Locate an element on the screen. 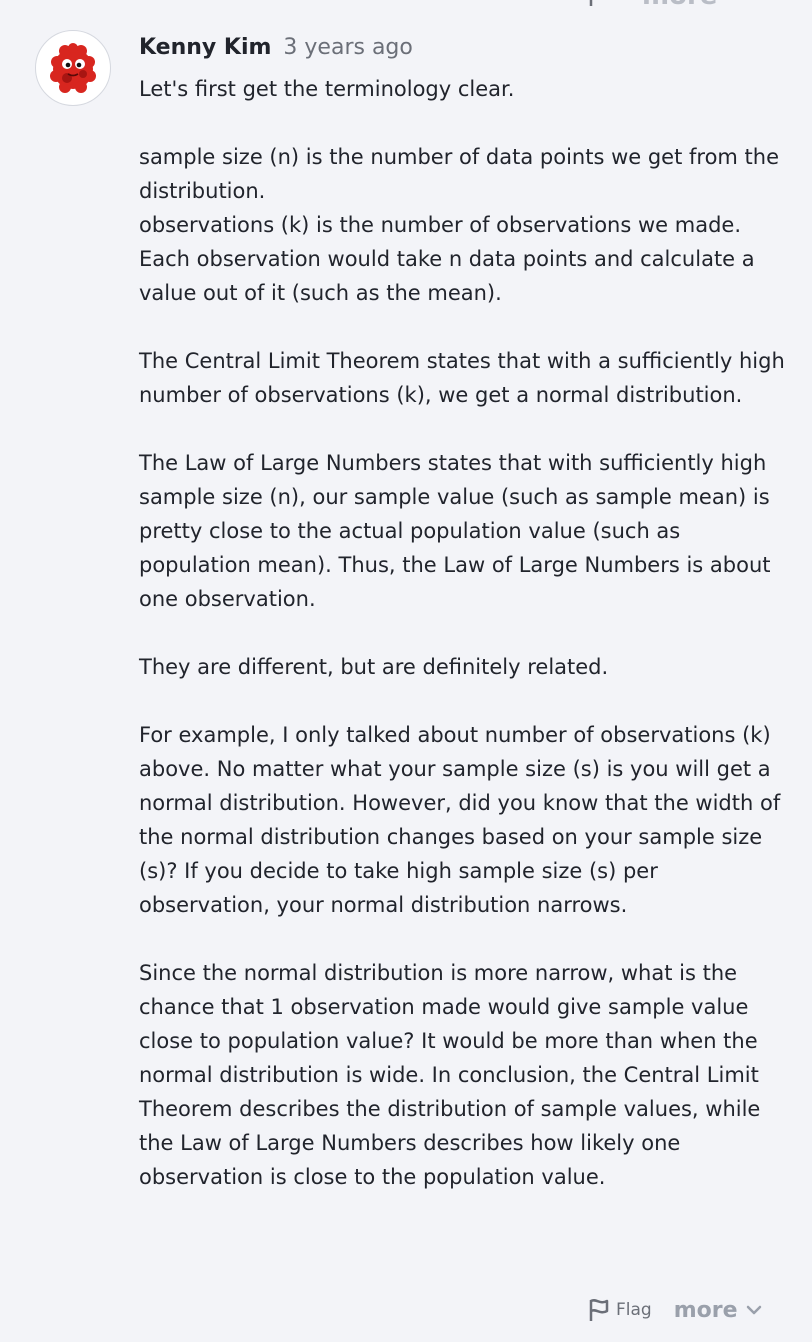  comment-actions: Flag more is located at coordinates (675, 1310).